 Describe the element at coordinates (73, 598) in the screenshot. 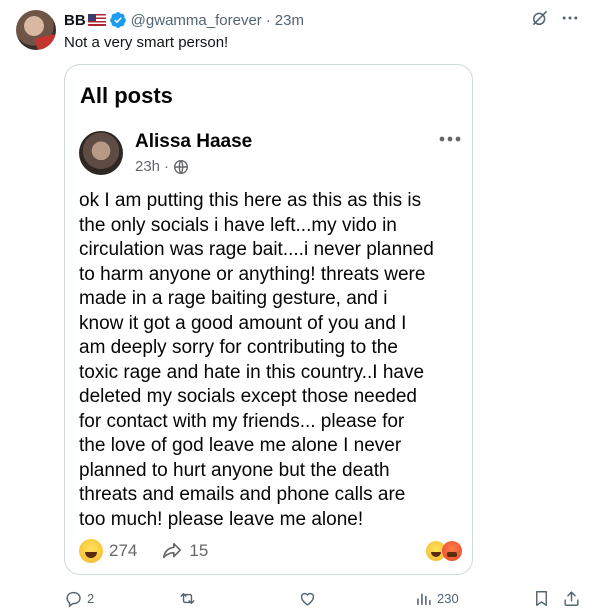

I see `reply-icon` at that location.